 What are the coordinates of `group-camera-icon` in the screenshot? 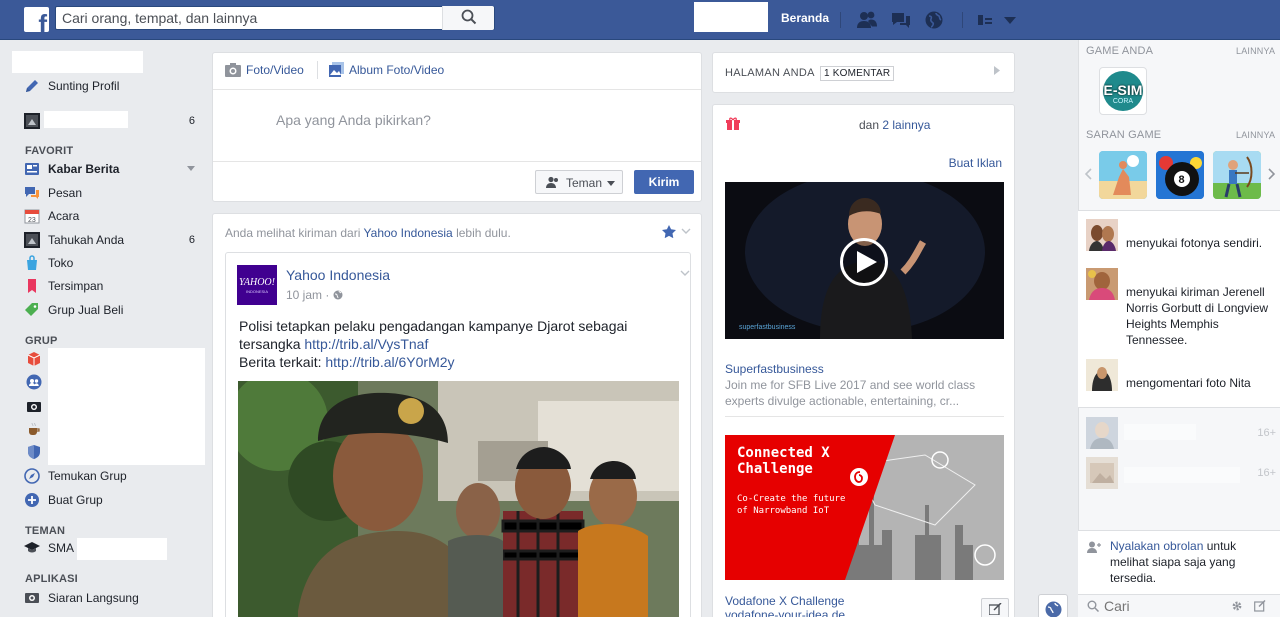 It's located at (34, 406).